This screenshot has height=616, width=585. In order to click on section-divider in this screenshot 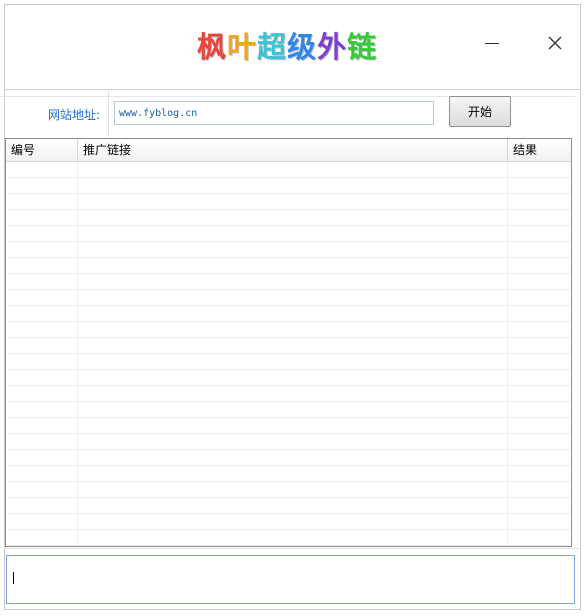, I will do `click(291, 548)`.